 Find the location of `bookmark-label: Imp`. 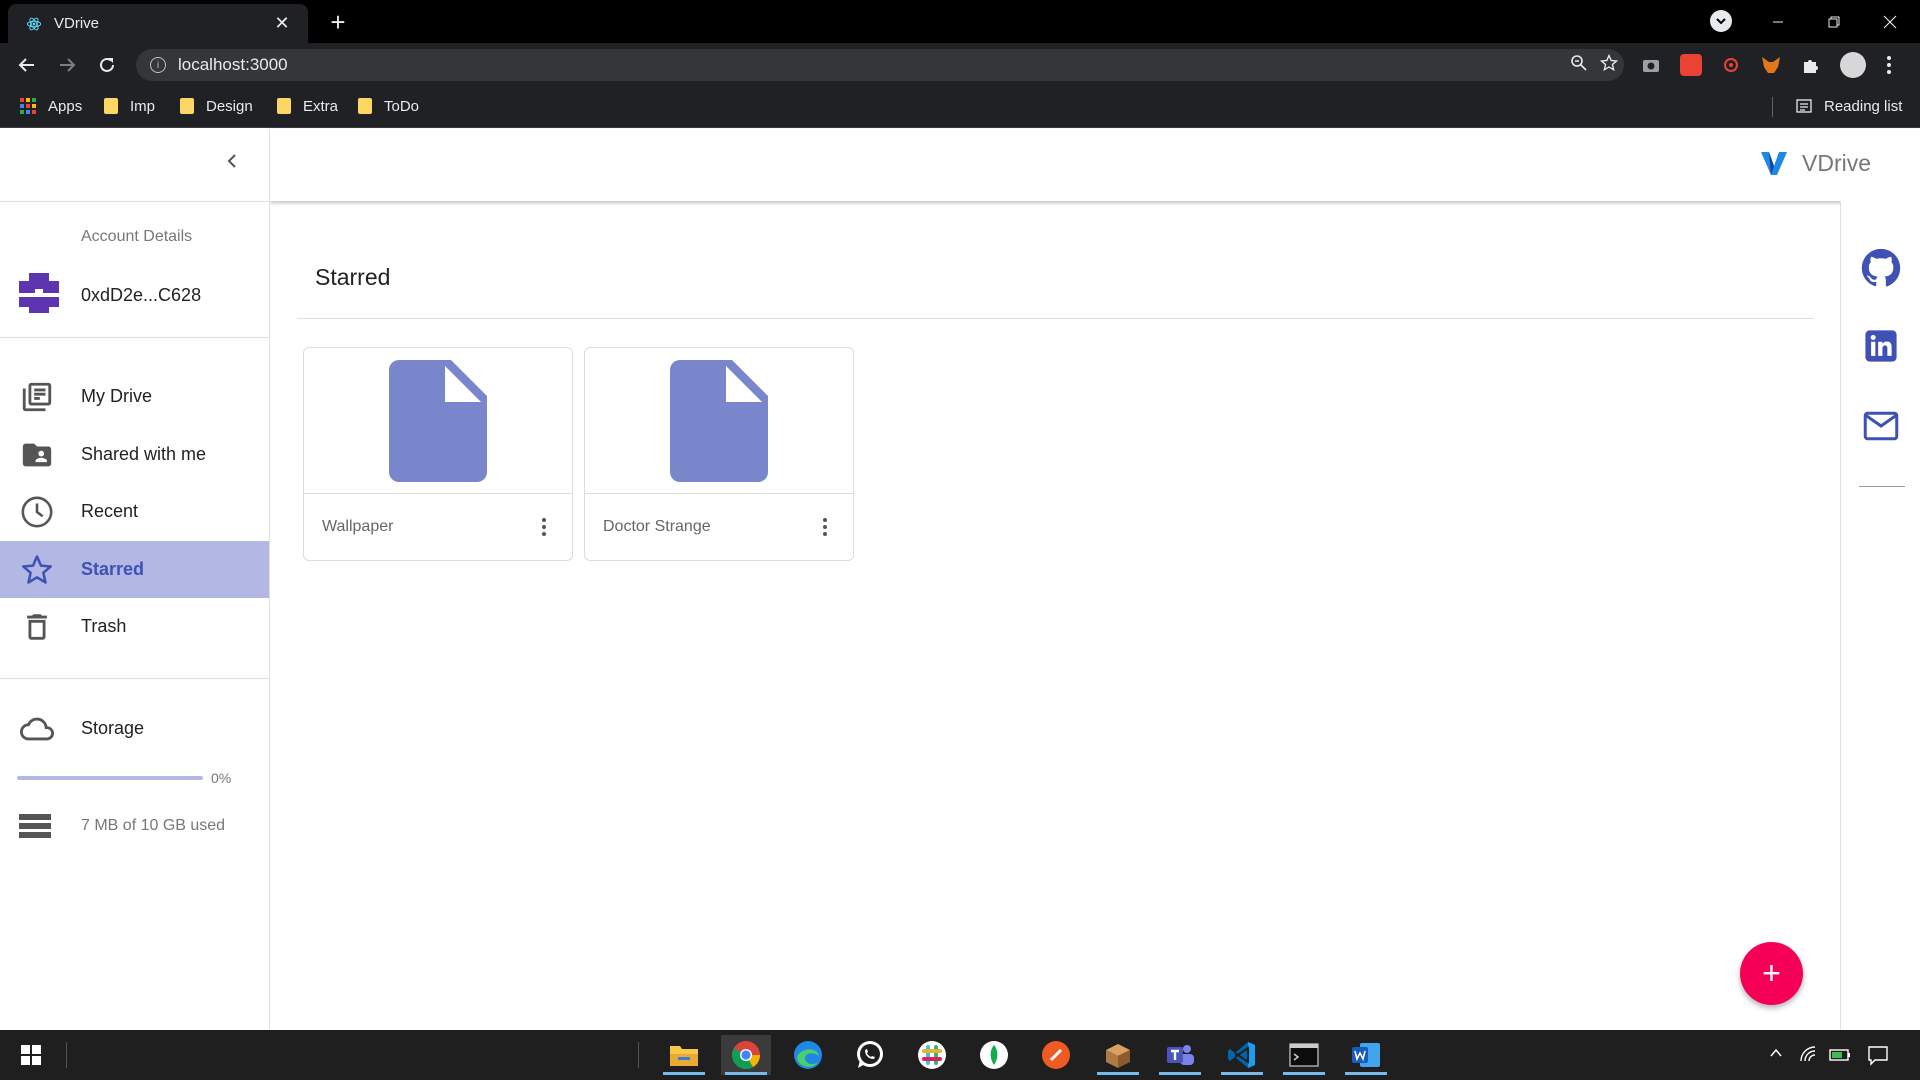

bookmark-label: Imp is located at coordinates (143, 106).